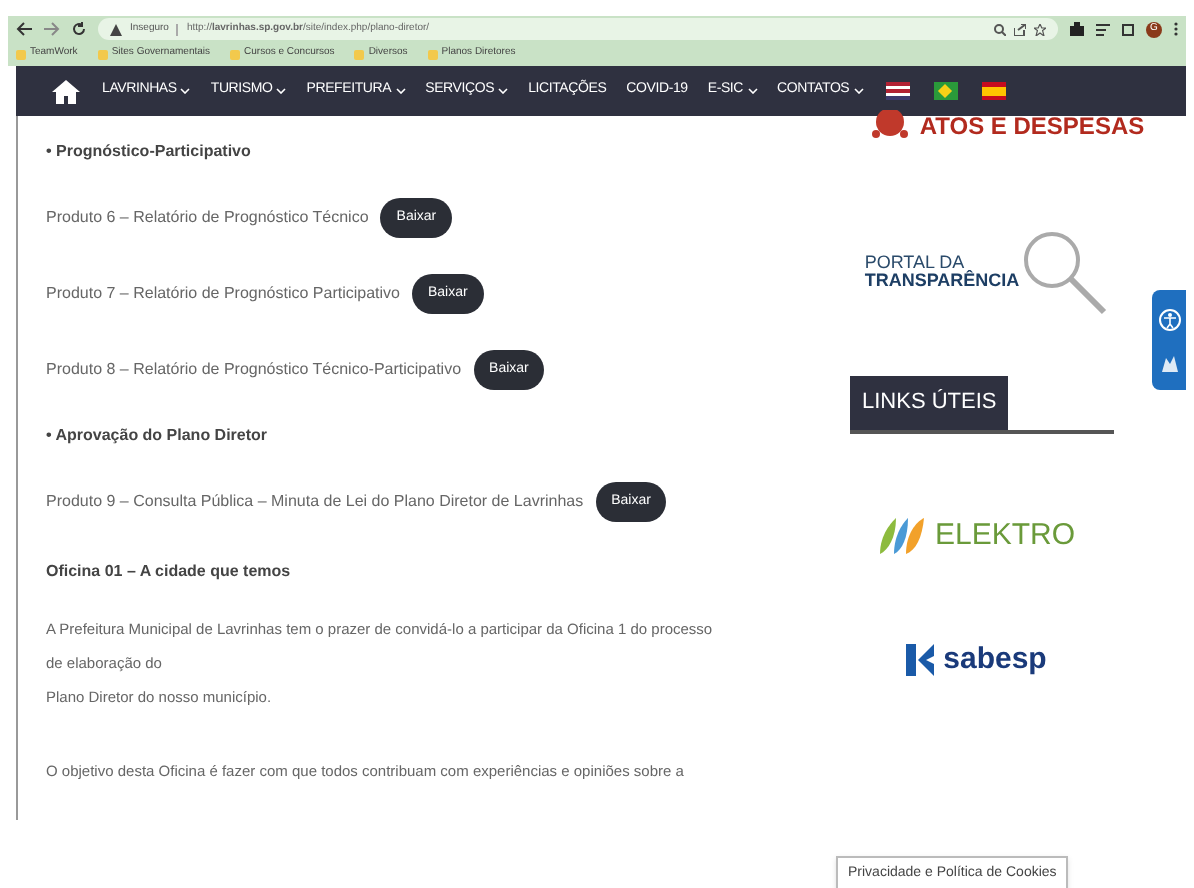  What do you see at coordinates (1032, 126) in the screenshot?
I see `atos-despesas-banner: ATOS E DESPESAS` at bounding box center [1032, 126].